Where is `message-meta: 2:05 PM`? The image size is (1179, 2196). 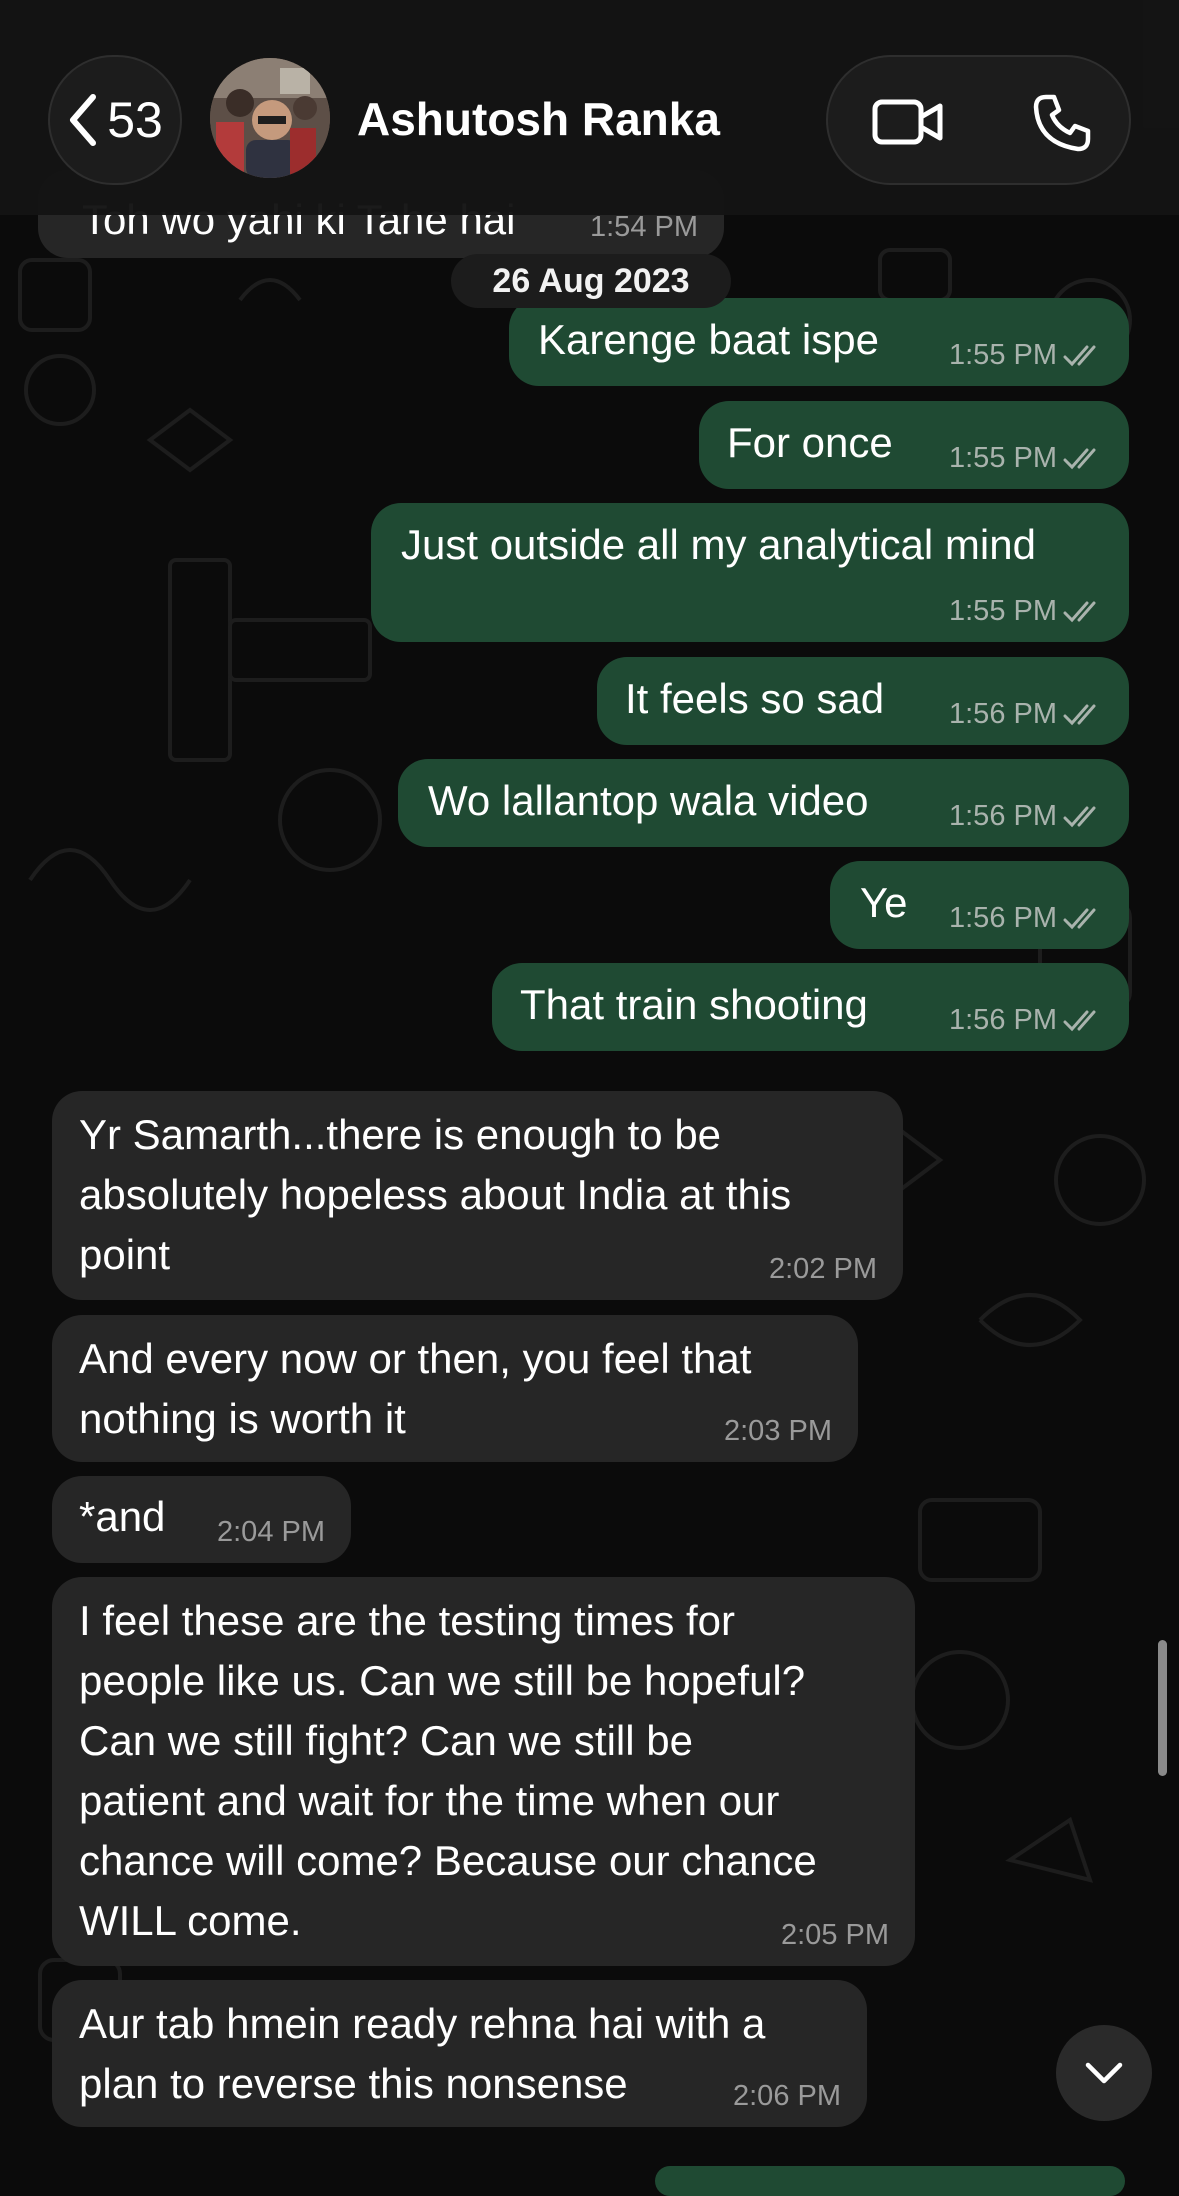
message-meta: 2:05 PM is located at coordinates (835, 1935).